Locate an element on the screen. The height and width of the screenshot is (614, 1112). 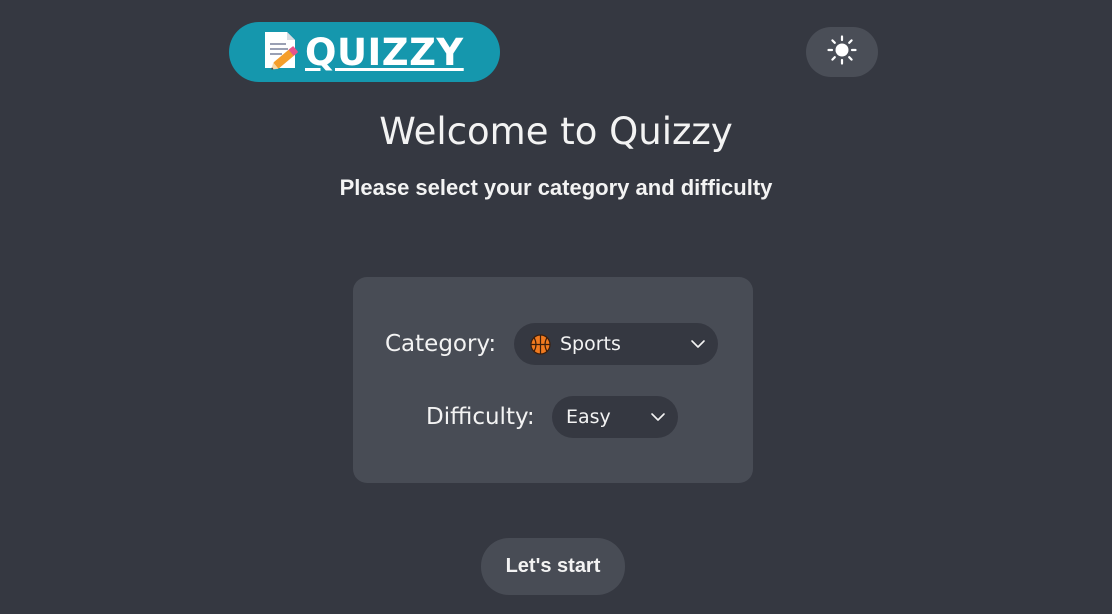
quizzy-logo: QUIZZY is located at coordinates (364, 52).